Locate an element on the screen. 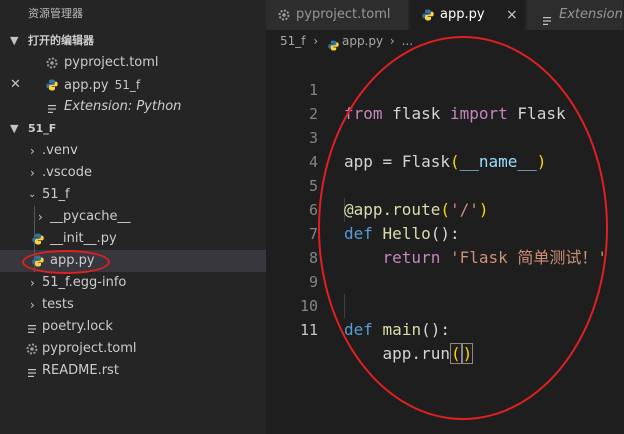 Image resolution: width=624 pixels, height=434 pixels. tree-item-label: __init__.py is located at coordinates (83, 238).